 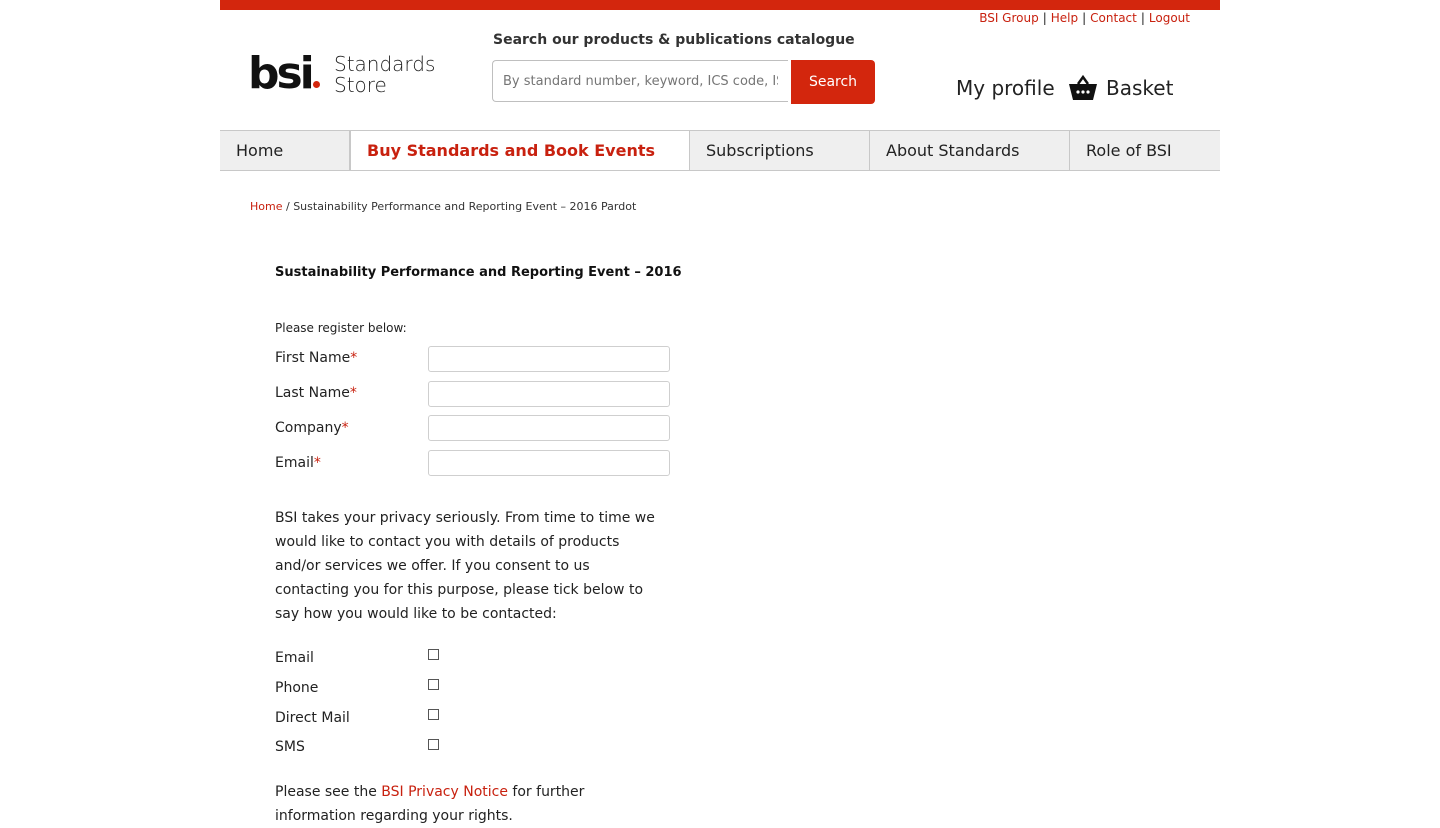 What do you see at coordinates (1145, 150) in the screenshot?
I see `nav-item-role-of-bsi: Role of BSI` at bounding box center [1145, 150].